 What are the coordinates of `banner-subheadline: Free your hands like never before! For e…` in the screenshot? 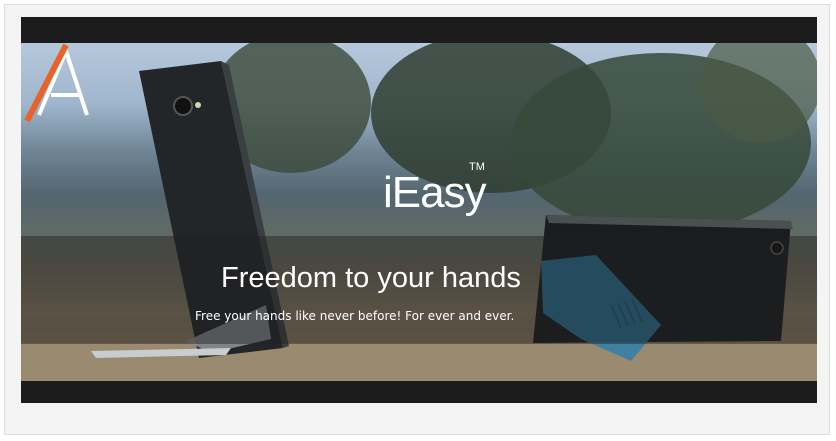 It's located at (355, 316).